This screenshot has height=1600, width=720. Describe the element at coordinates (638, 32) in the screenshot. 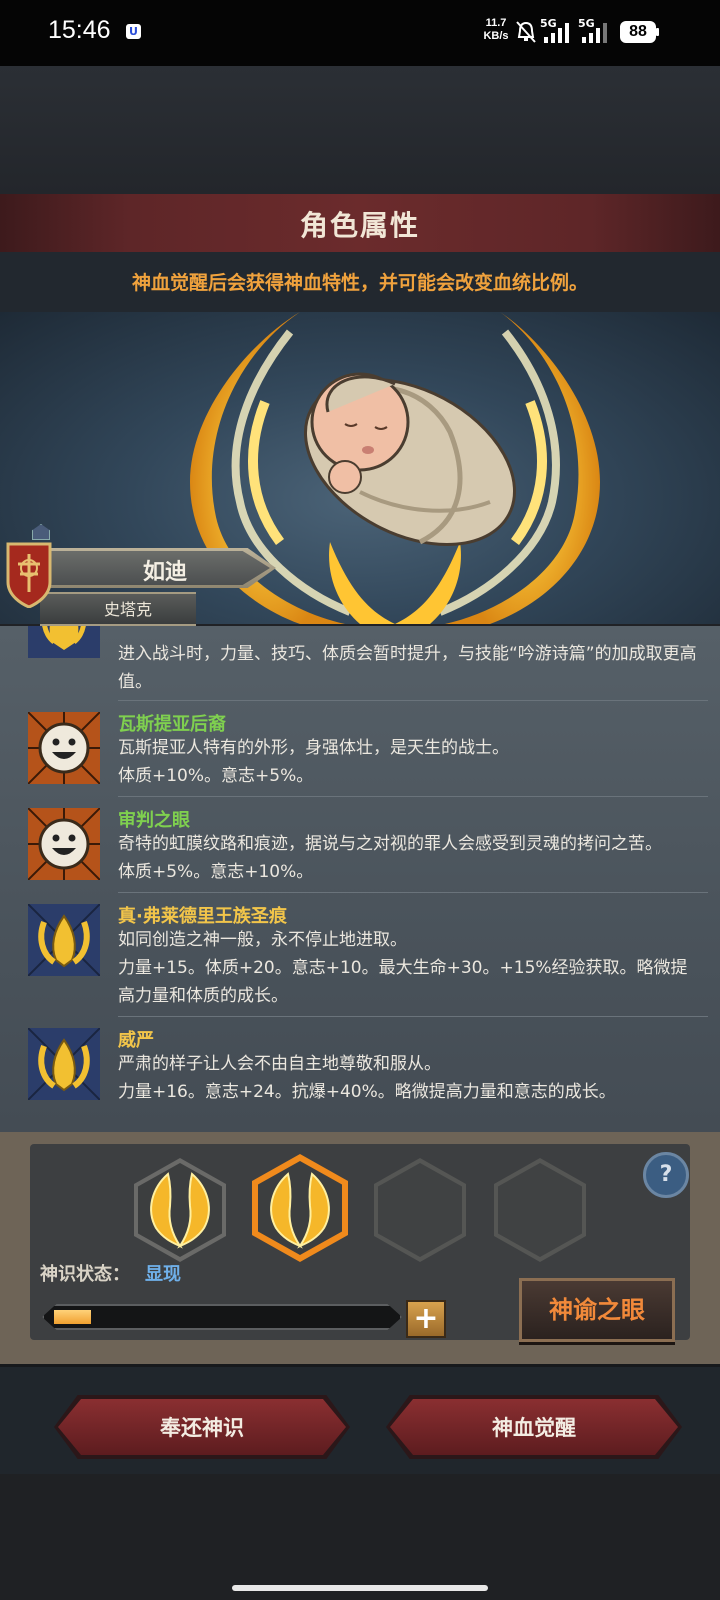

I see `battery-level: 88` at that location.